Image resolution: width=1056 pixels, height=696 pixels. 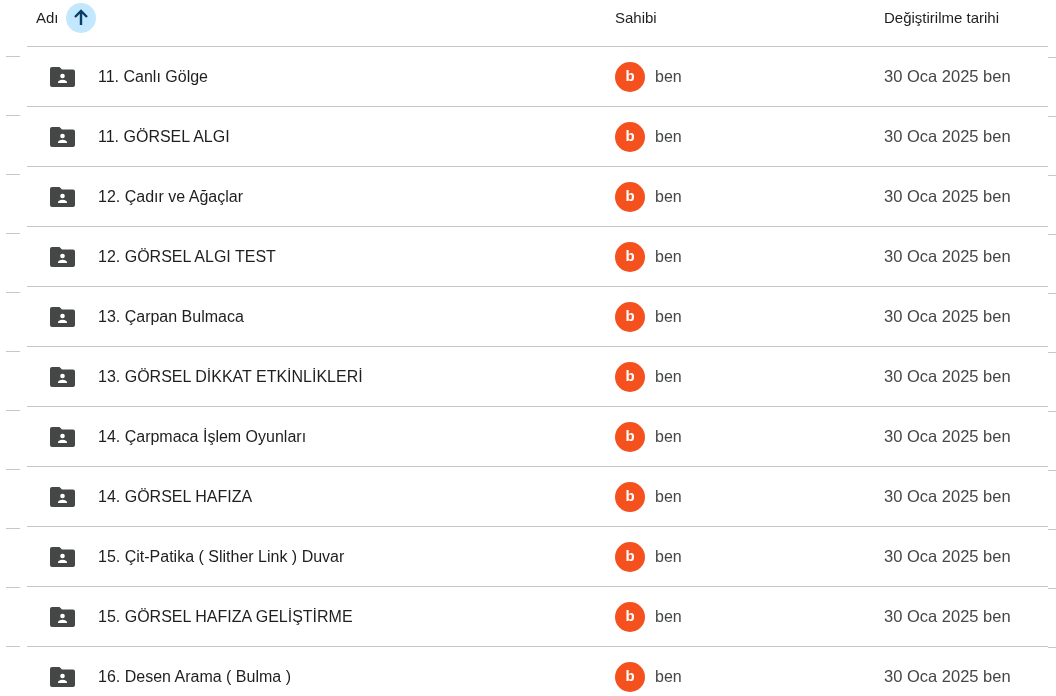 What do you see at coordinates (230, 376) in the screenshot?
I see `folder-name: 13. GÖRSEL DİKKAT ETKİNLİKLERİ` at bounding box center [230, 376].